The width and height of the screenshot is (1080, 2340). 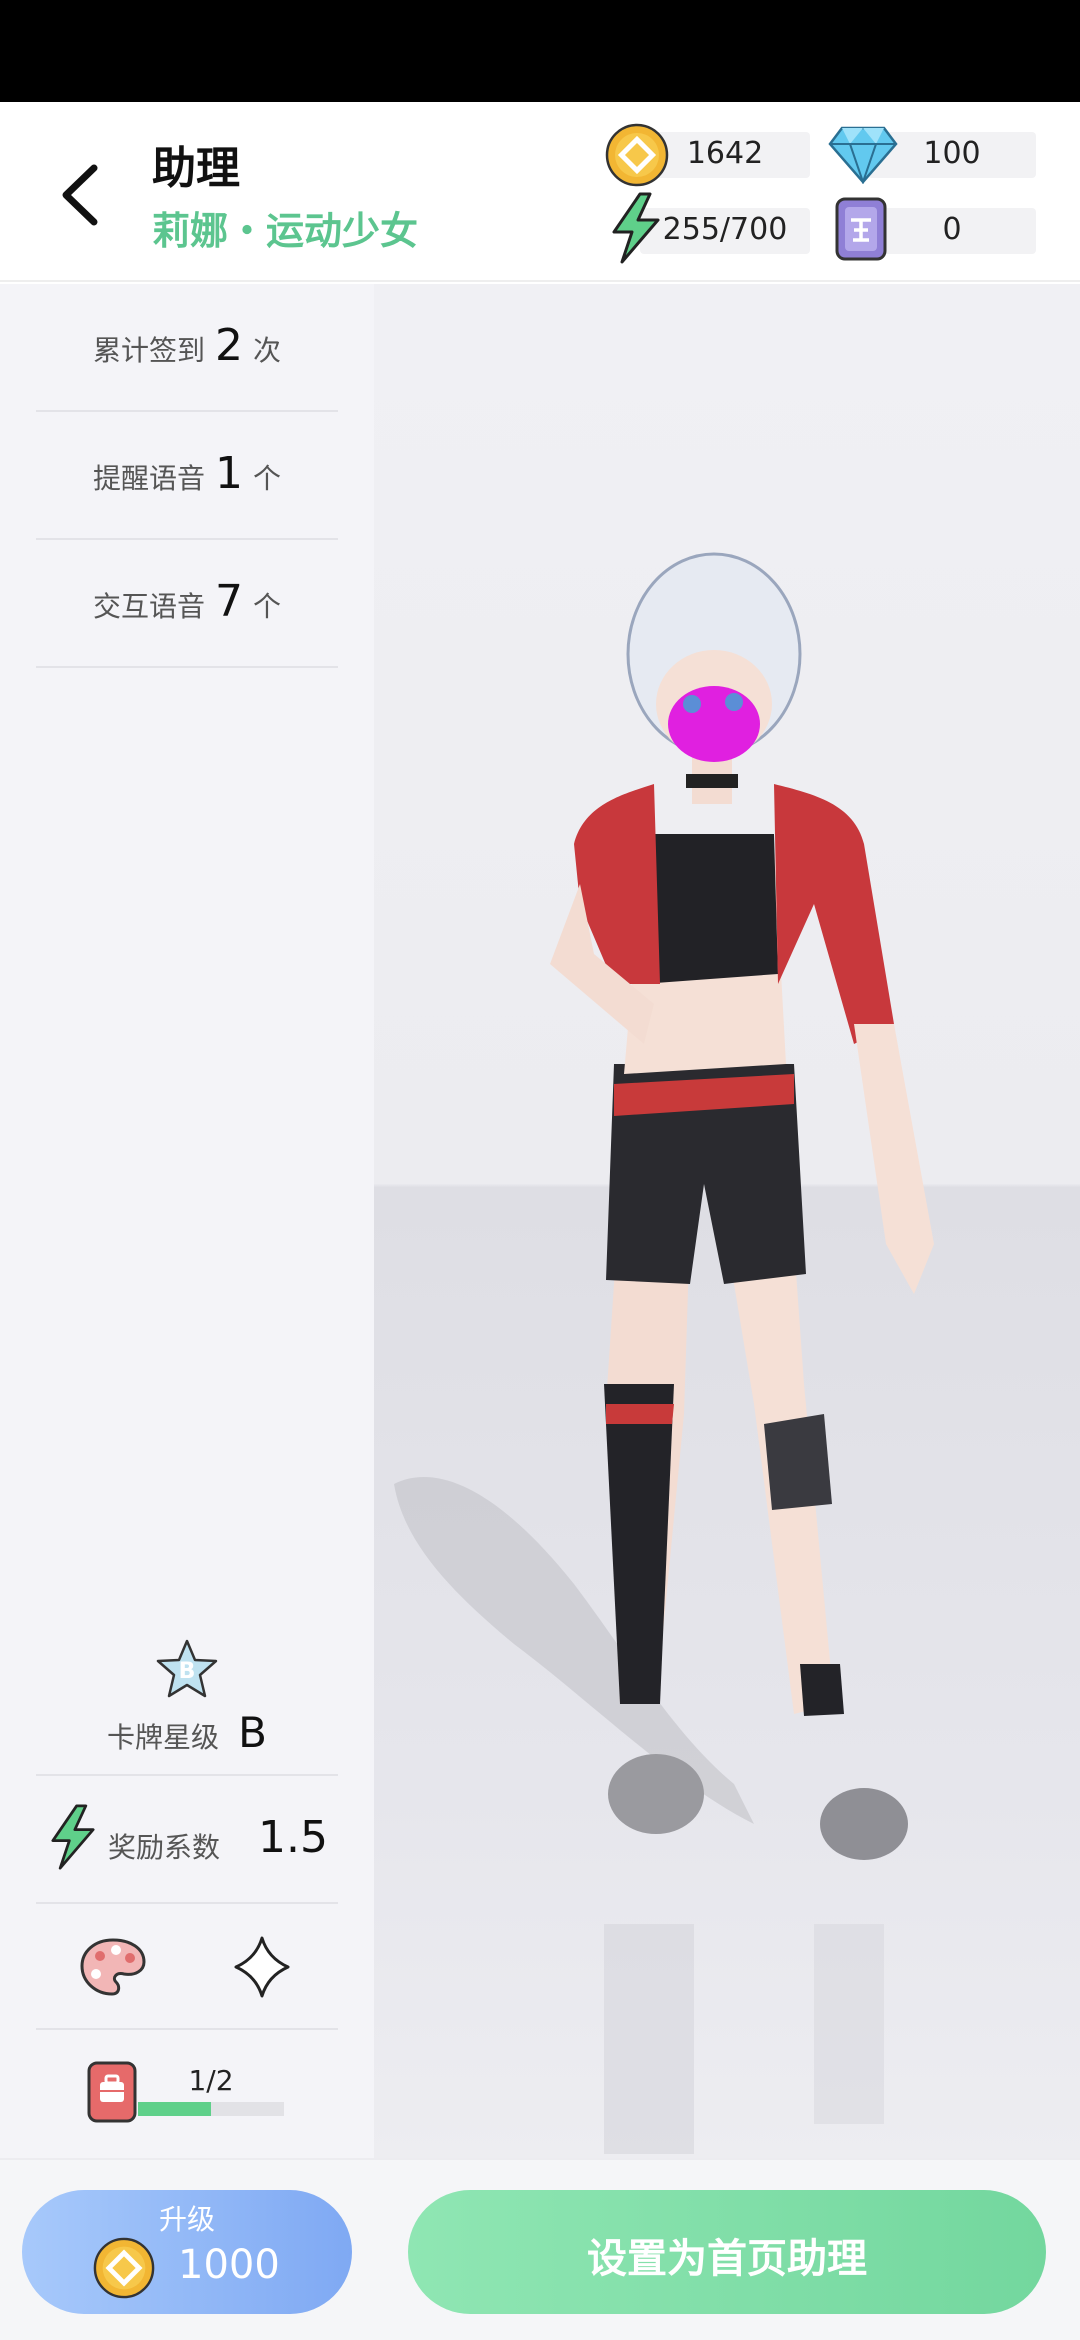 I want to click on energy-counter: 255/700, so click(x=725, y=231).